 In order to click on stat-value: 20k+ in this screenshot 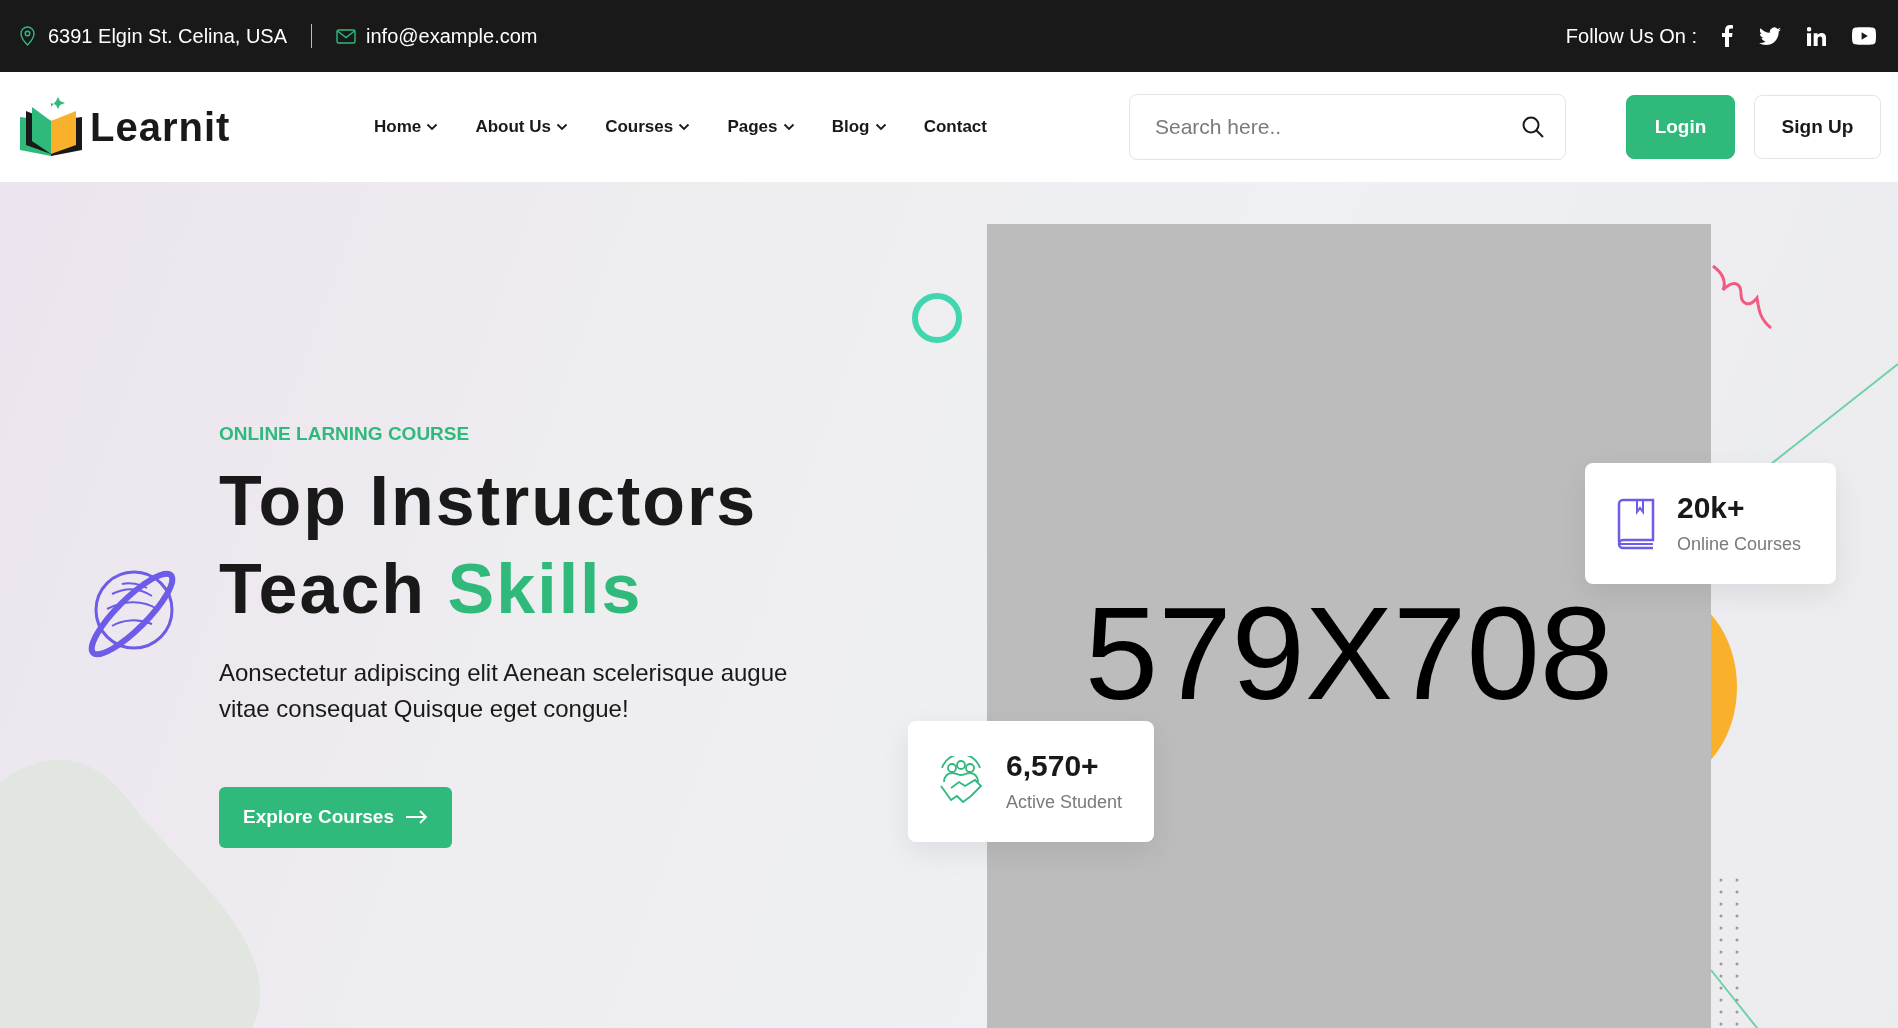, I will do `click(1711, 508)`.